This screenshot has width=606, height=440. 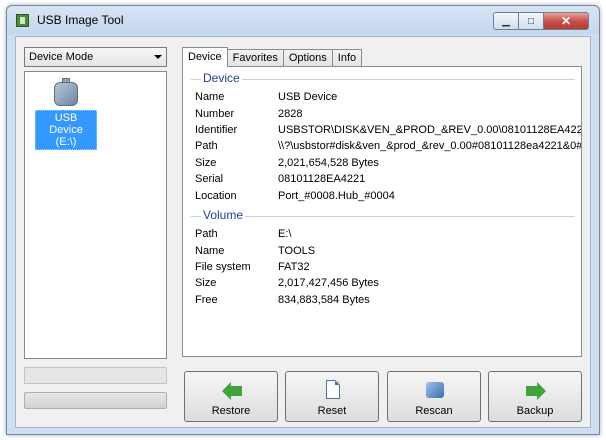 I want to click on tab-favorites: Favorites, so click(x=255, y=57).